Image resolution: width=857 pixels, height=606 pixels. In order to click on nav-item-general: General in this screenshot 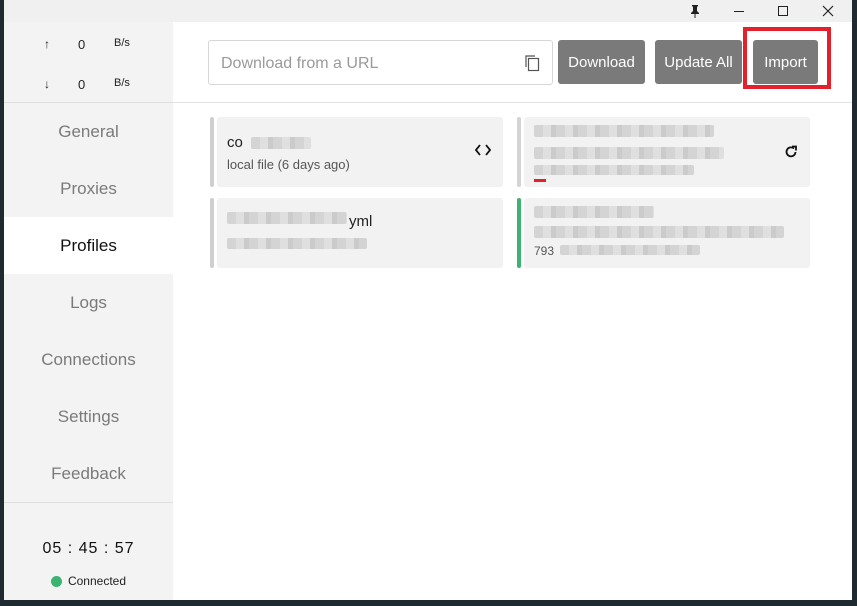, I will do `click(88, 131)`.